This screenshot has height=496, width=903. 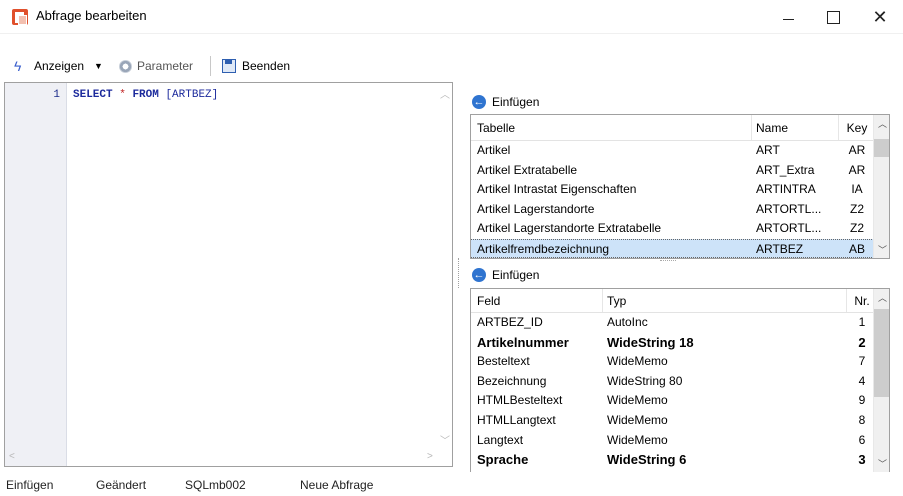 I want to click on vertical-splitter, so click(x=459, y=274).